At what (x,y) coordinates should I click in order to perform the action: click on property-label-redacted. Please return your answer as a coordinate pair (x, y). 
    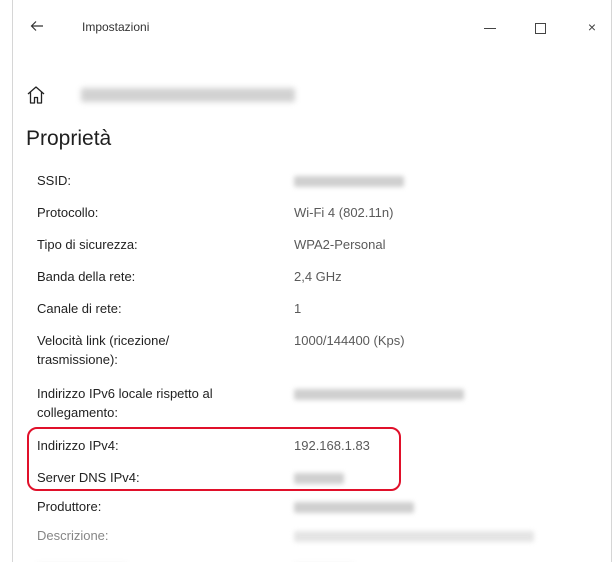
    Looking at the image, I should click on (152, 558).